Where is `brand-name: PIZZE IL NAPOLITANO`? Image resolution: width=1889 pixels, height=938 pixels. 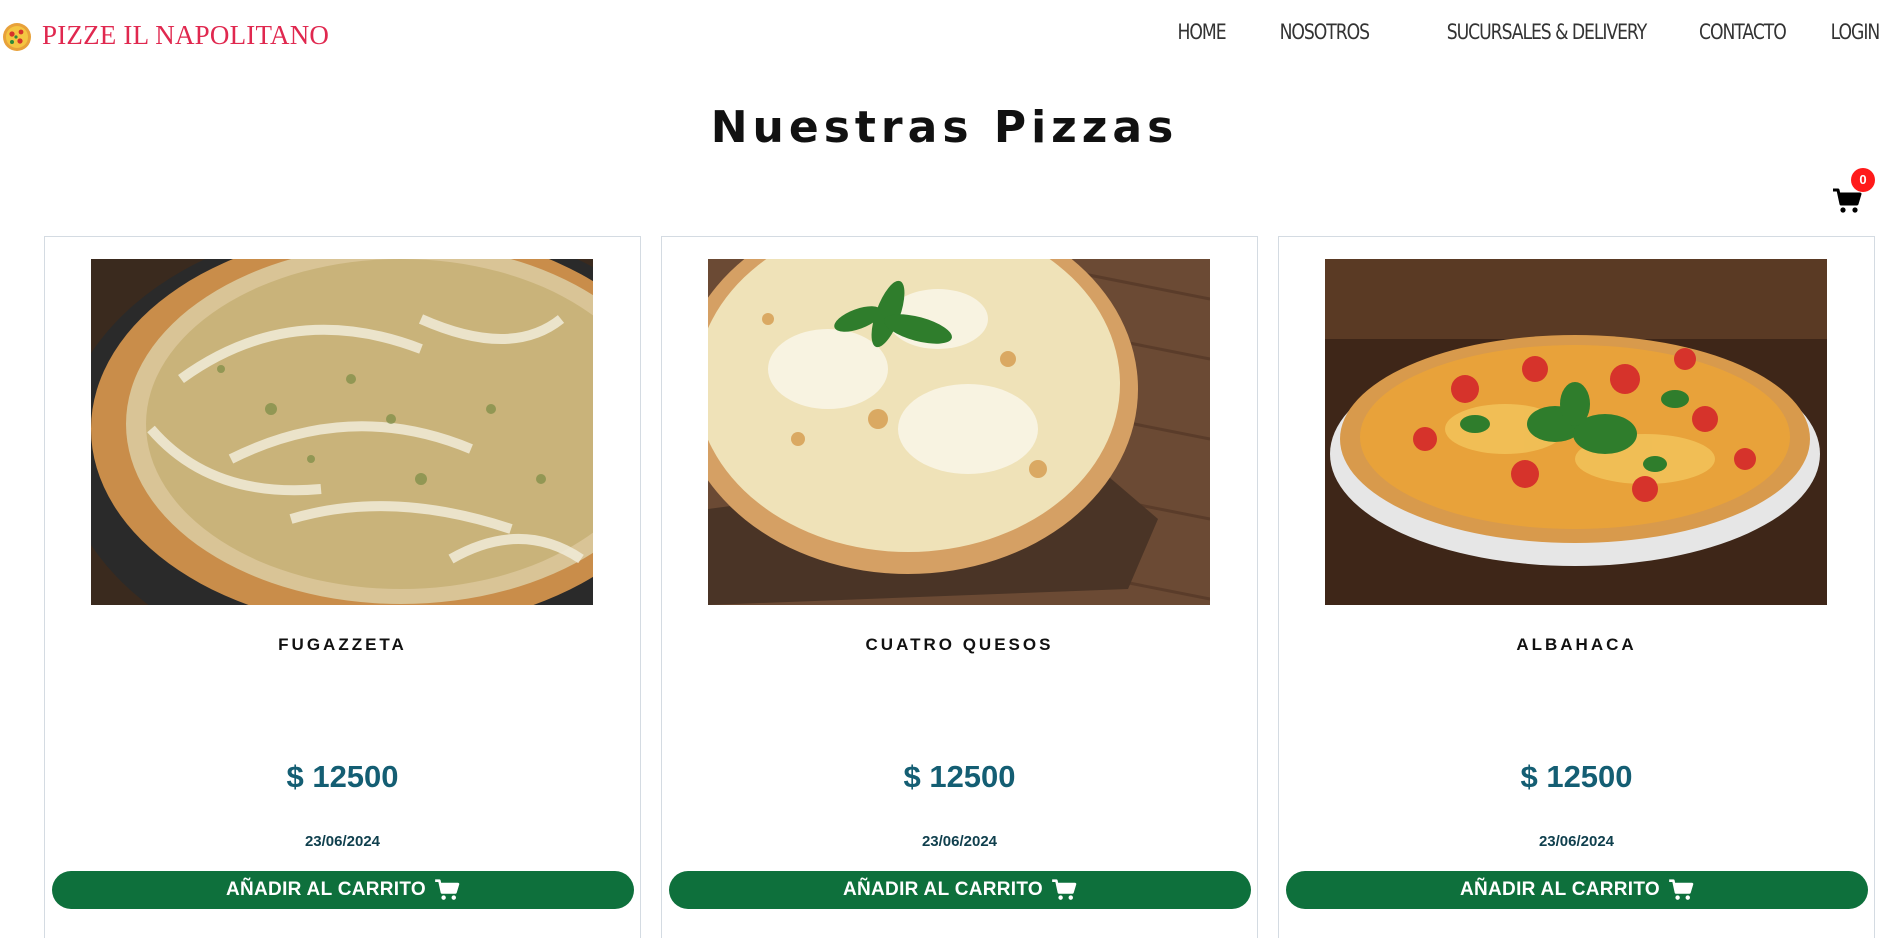 brand-name: PIZZE IL NAPOLITANO is located at coordinates (186, 34).